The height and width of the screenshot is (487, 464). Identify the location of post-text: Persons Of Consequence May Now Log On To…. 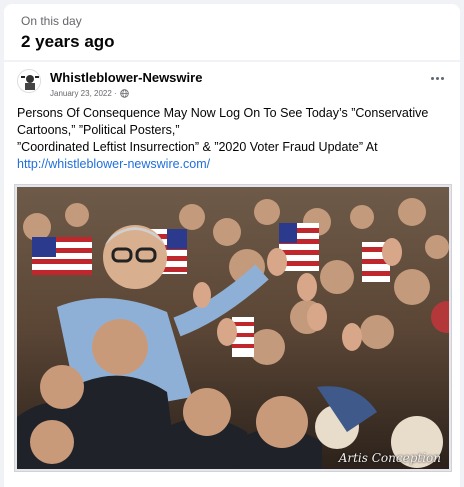
(232, 139).